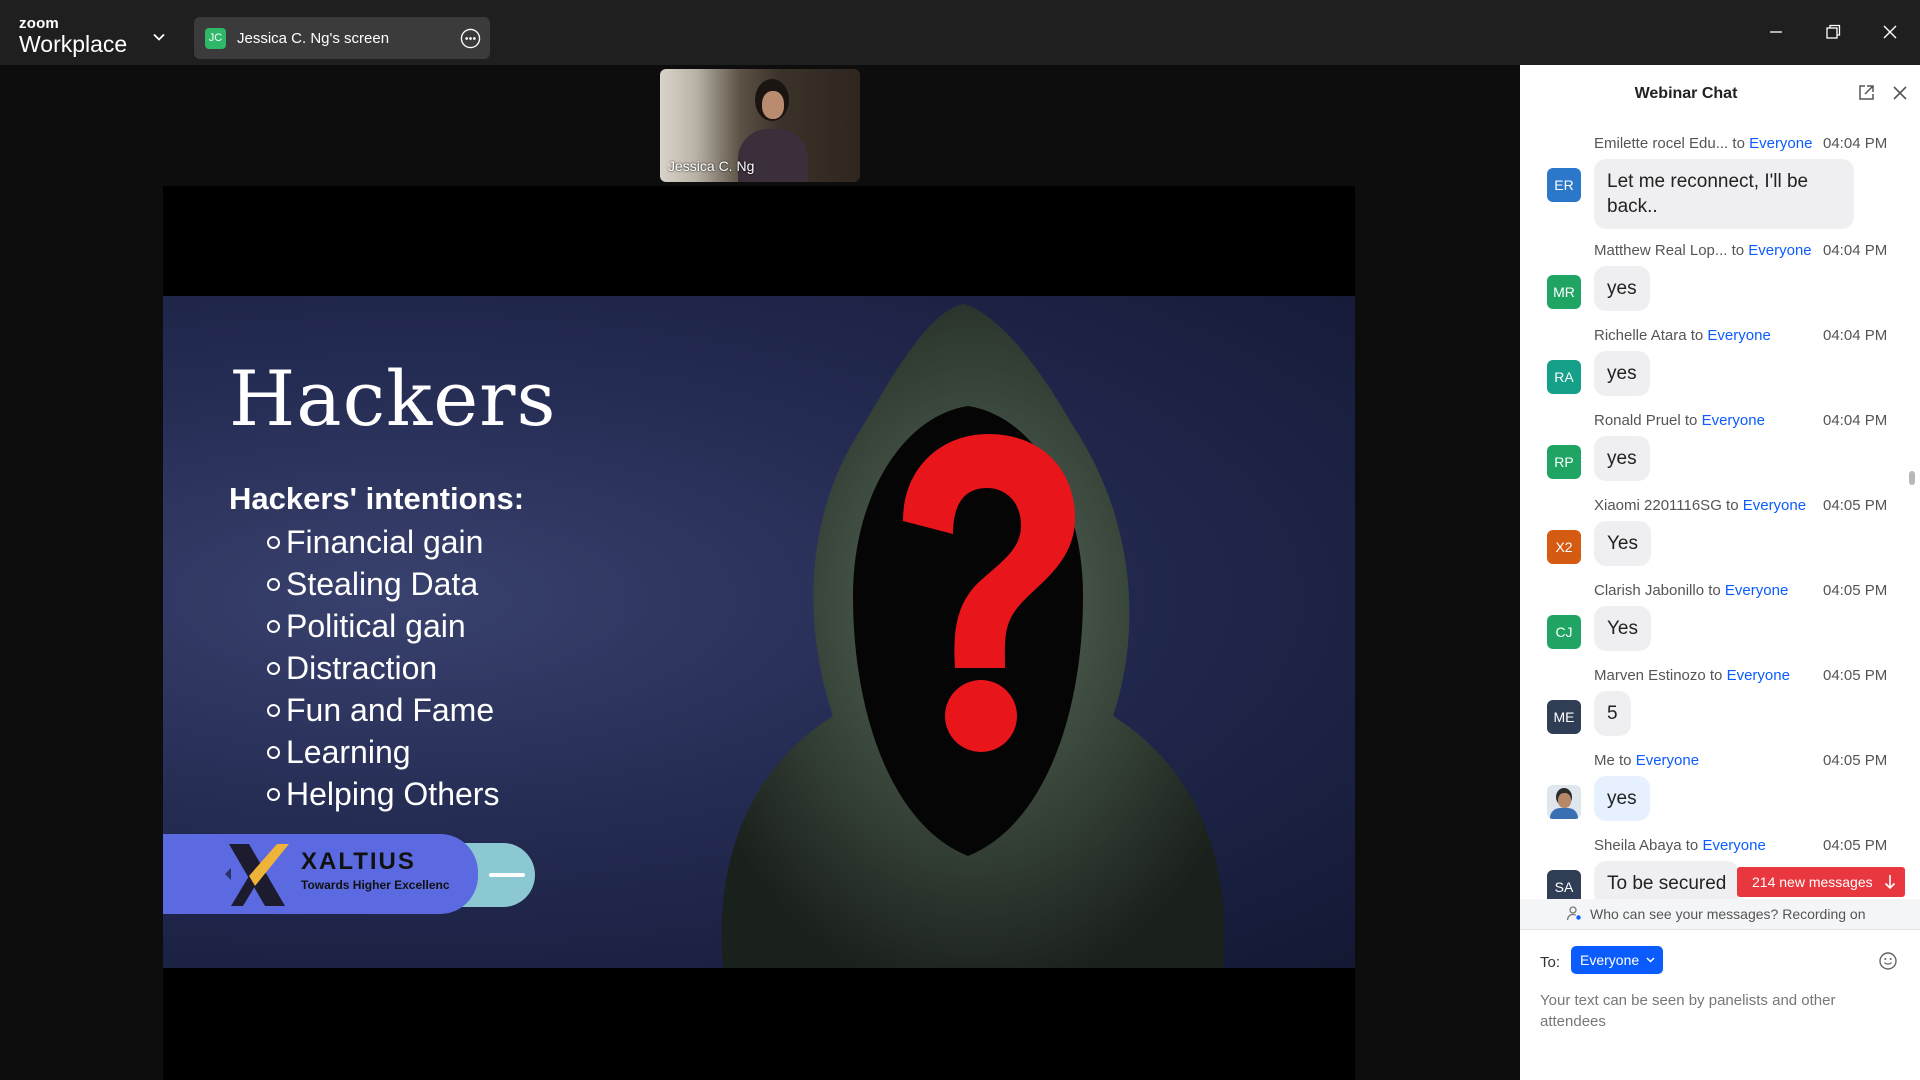  I want to click on message-bubble: Yes, so click(1622, 628).